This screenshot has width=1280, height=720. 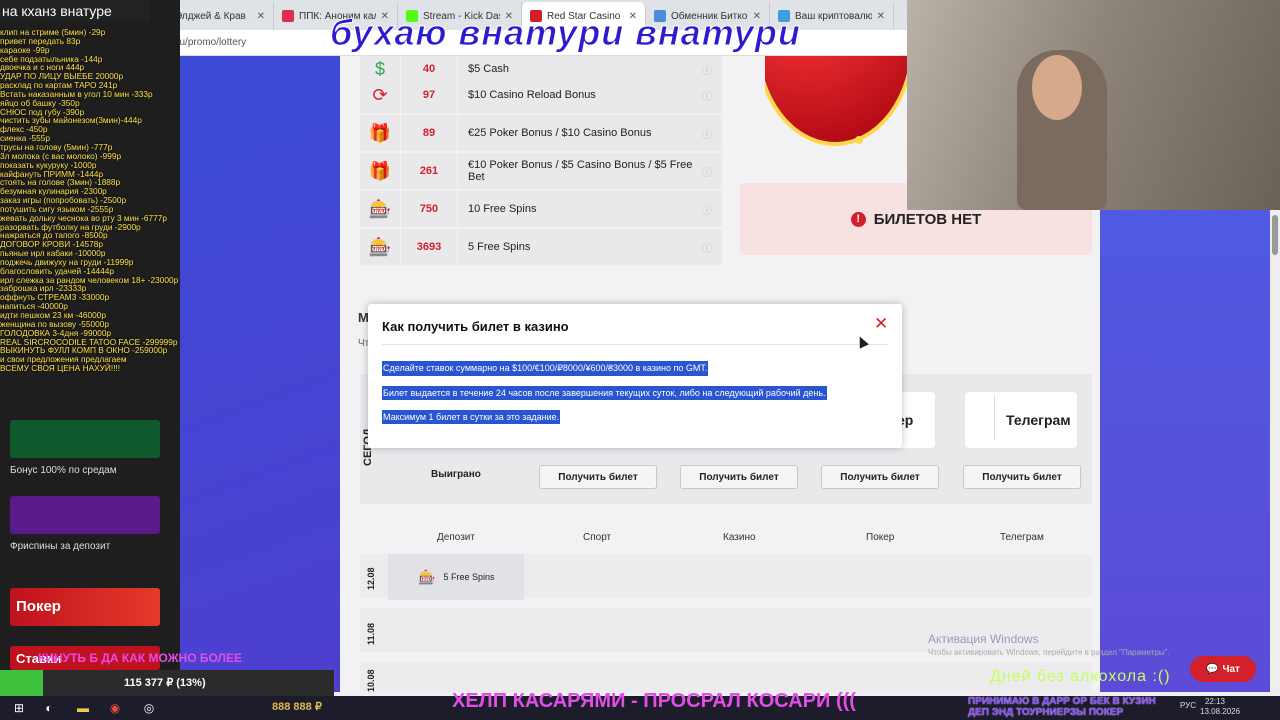 What do you see at coordinates (499, 247) in the screenshot?
I see `prize-name: 5 Free Spins` at bounding box center [499, 247].